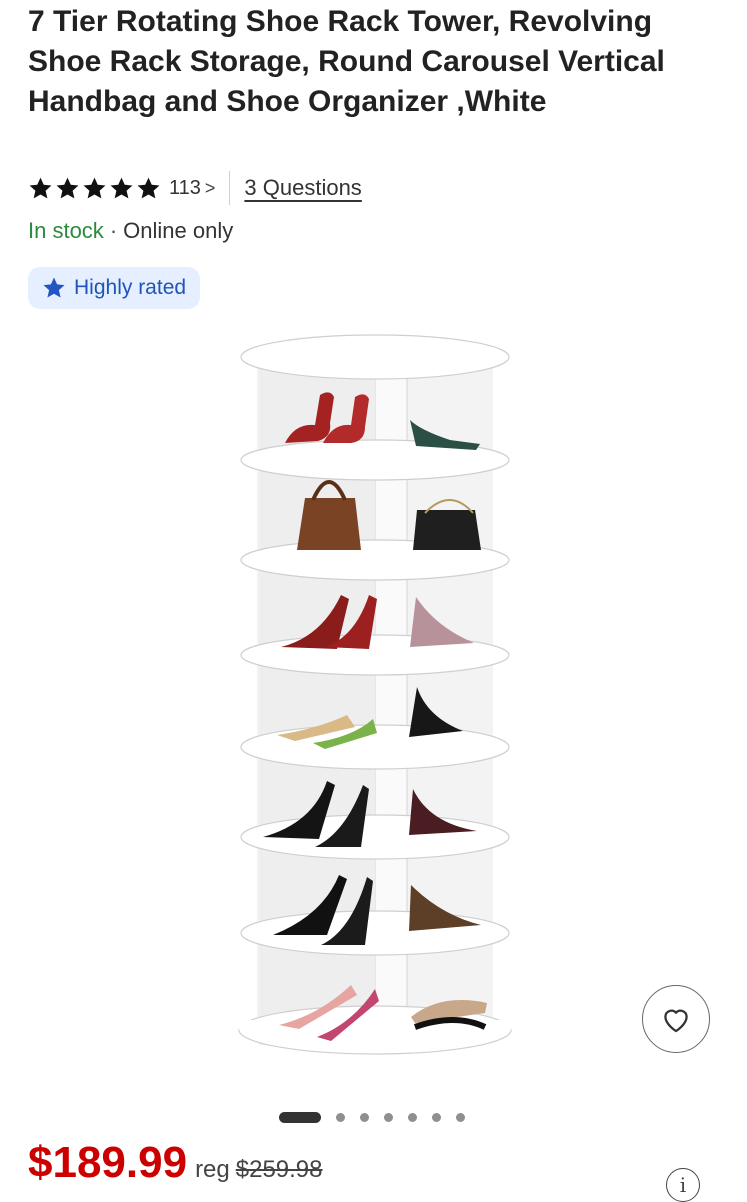 The image size is (747, 1202). I want to click on favorite-button, so click(676, 1019).